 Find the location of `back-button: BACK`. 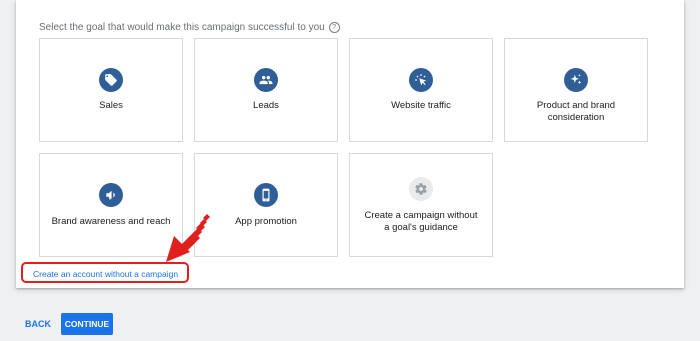

back-button: BACK is located at coordinates (38, 324).